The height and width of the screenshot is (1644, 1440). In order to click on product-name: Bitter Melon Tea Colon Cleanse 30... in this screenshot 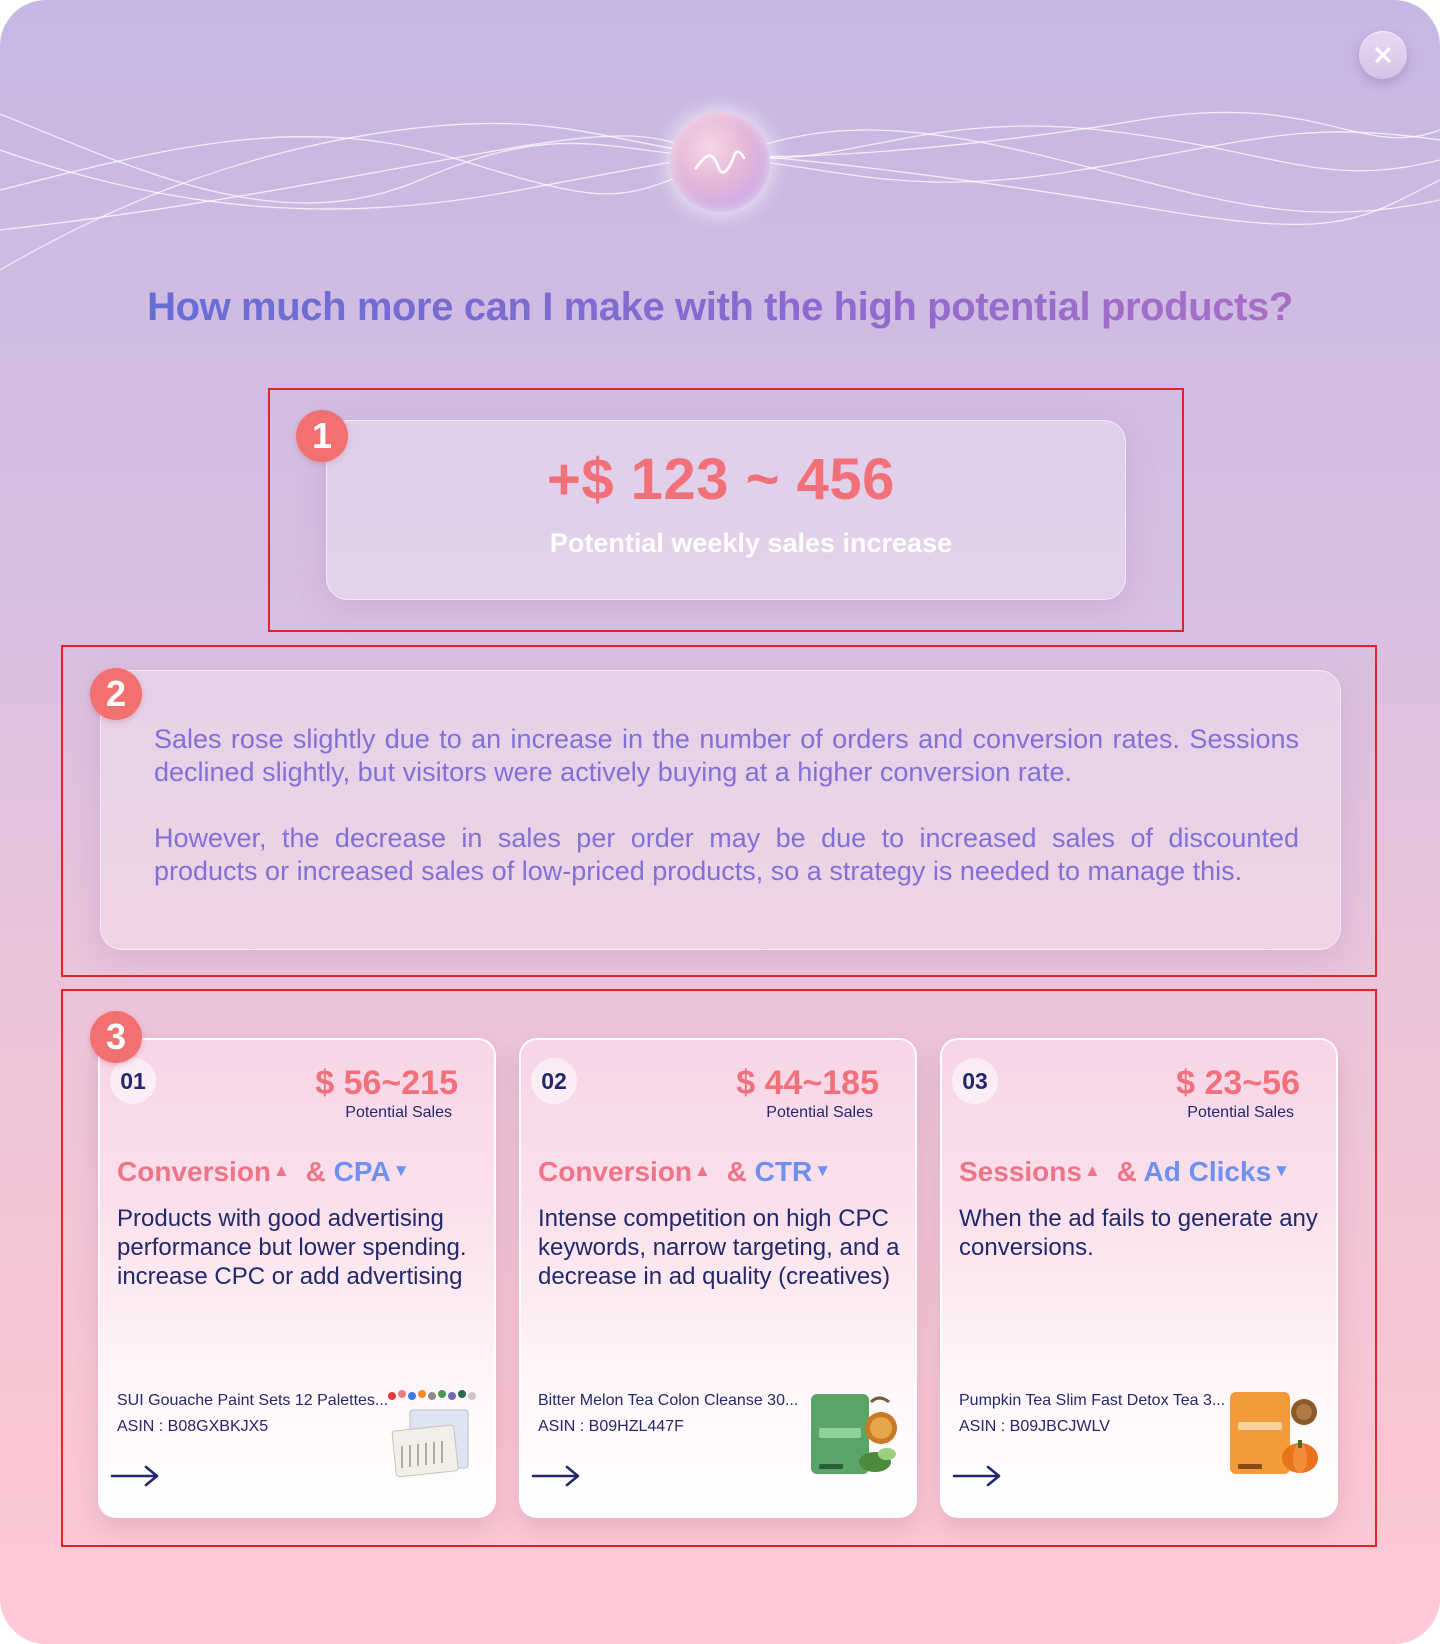, I will do `click(668, 1400)`.